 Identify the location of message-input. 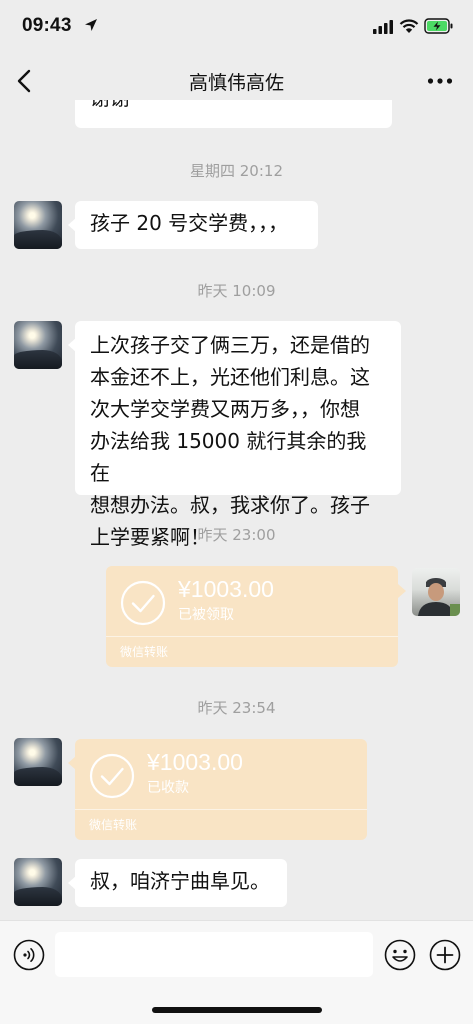
(214, 954).